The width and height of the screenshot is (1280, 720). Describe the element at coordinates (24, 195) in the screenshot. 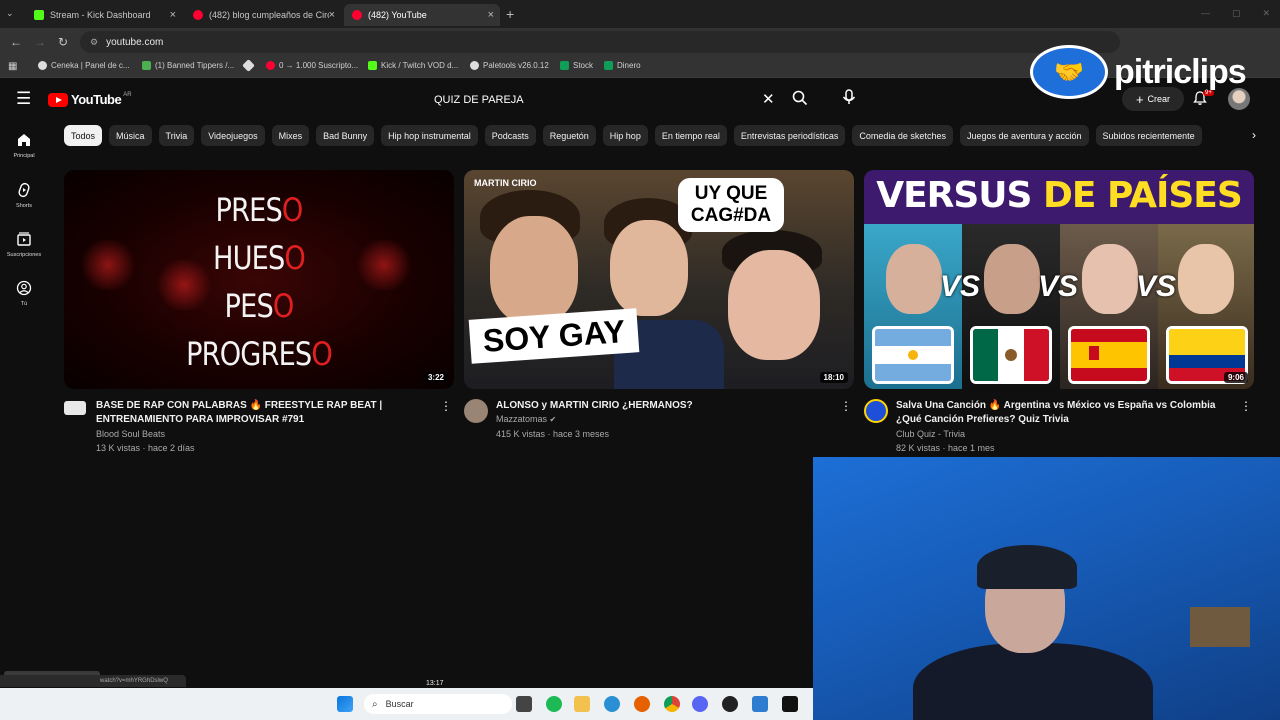

I see `sidebar-item-shorts: Shorts` at that location.